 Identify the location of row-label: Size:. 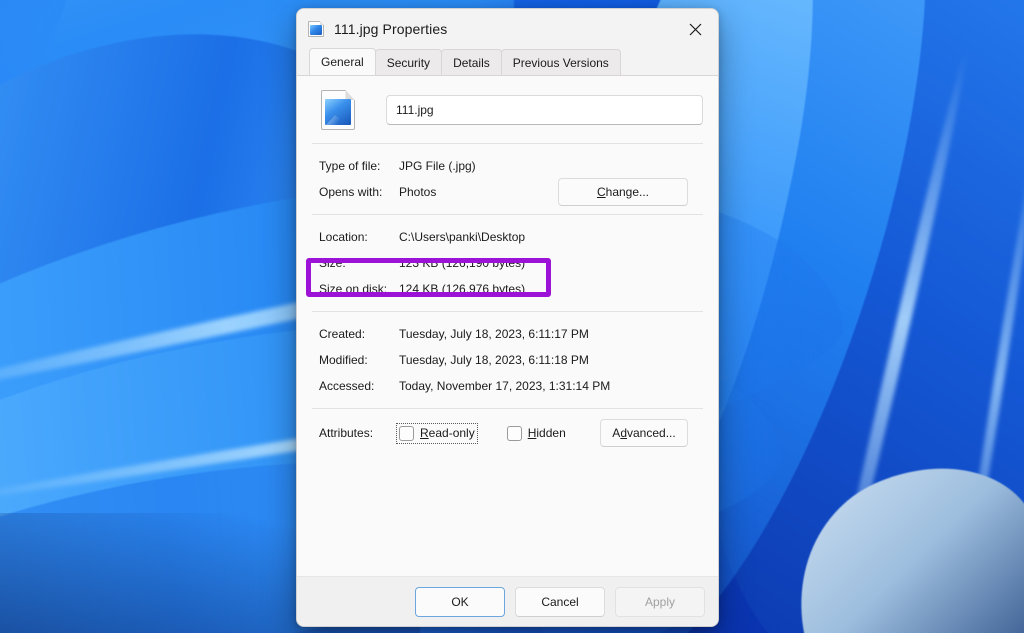
(332, 263).